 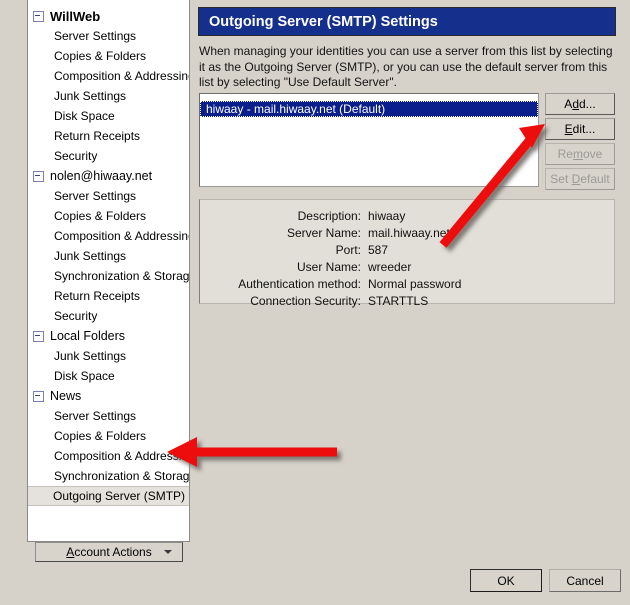 I want to click on detail-row: Authentication method: Normal password, so click(x=407, y=283).